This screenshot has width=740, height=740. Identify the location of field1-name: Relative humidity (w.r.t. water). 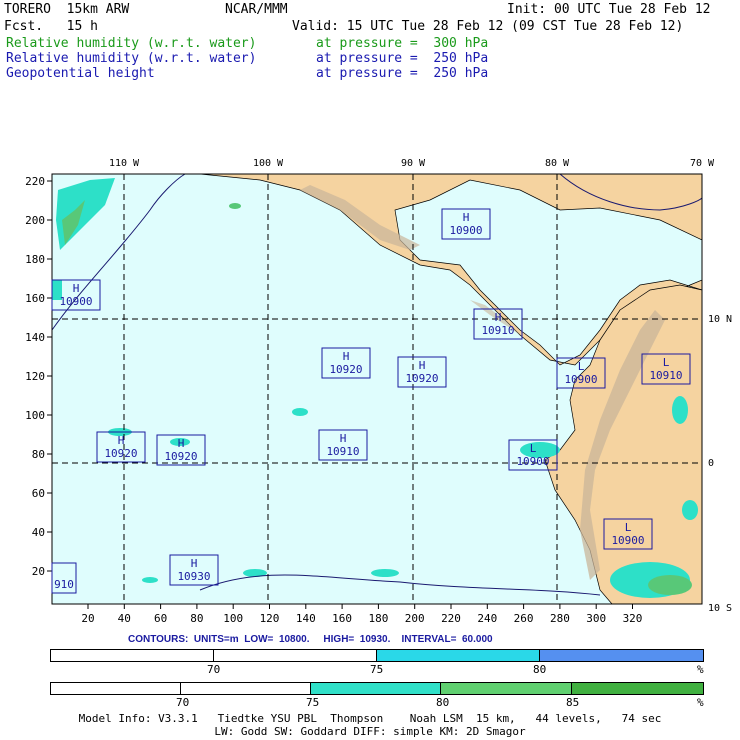
(131, 43).